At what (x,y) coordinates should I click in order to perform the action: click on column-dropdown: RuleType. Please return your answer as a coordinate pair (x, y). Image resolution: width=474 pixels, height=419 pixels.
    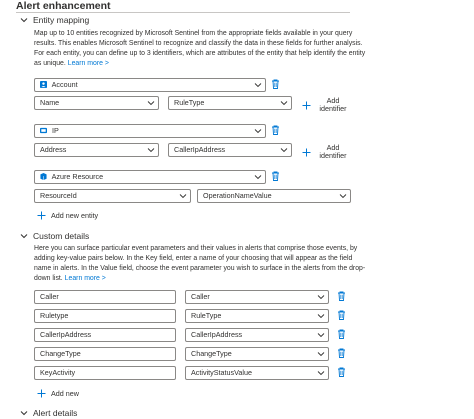
    Looking at the image, I should click on (230, 103).